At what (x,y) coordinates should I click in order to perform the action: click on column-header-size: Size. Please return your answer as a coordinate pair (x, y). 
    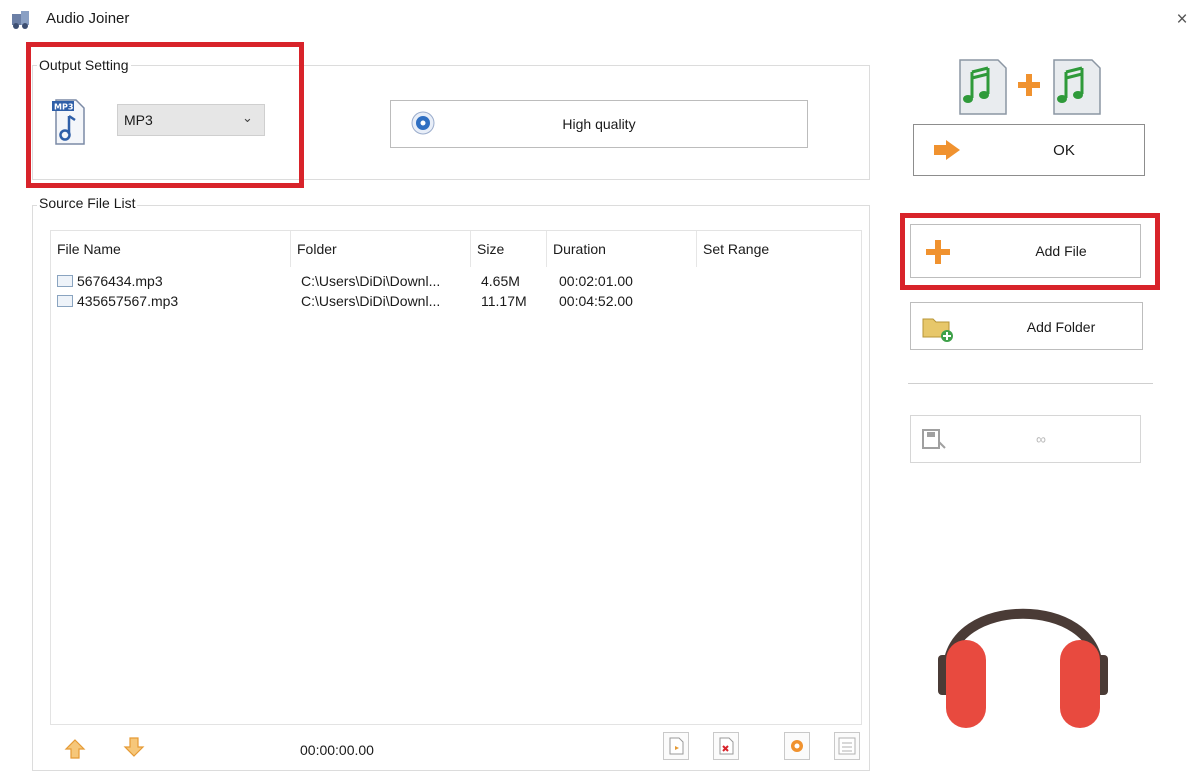
    Looking at the image, I should click on (509, 249).